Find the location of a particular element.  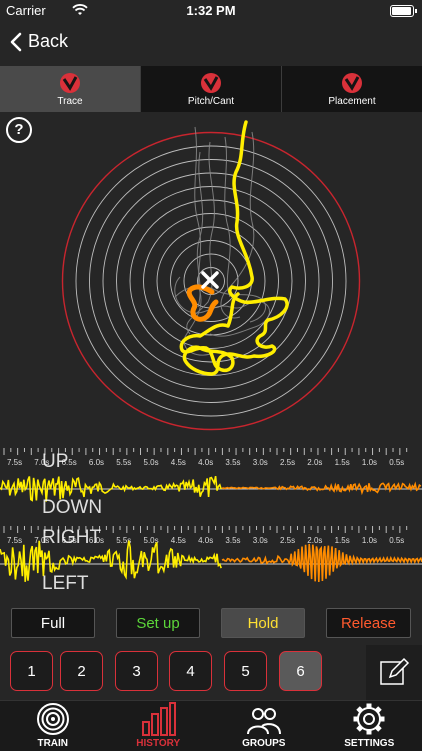

wave-top-orange is located at coordinates (321, 487).